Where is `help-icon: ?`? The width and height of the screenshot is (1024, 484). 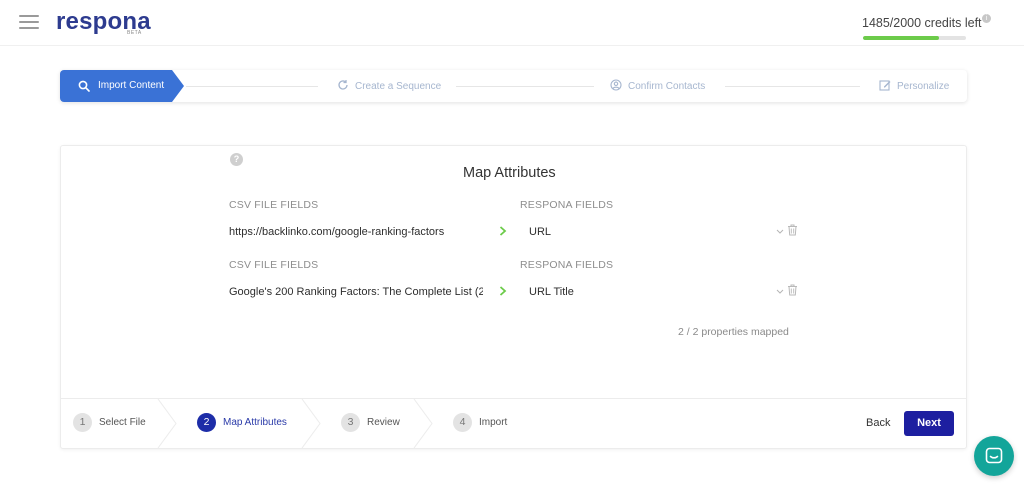 help-icon: ? is located at coordinates (236, 159).